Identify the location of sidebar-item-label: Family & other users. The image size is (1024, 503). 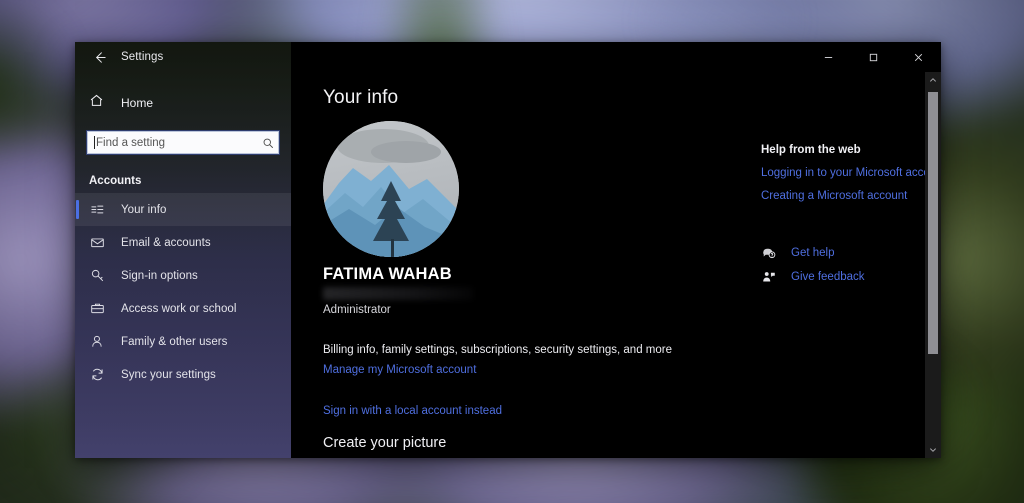
(174, 341).